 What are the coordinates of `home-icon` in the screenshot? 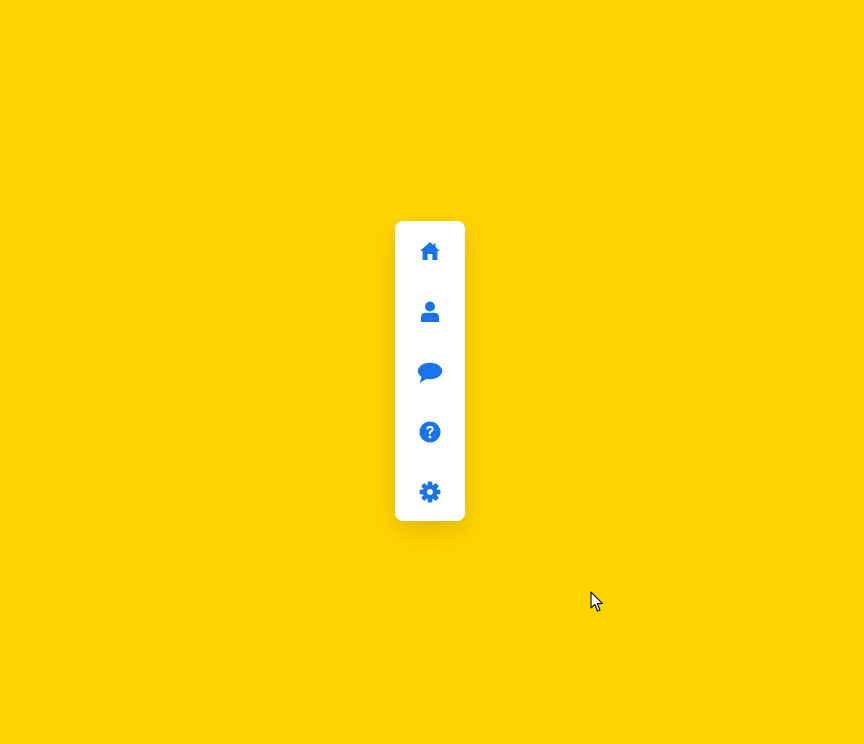 It's located at (430, 251).